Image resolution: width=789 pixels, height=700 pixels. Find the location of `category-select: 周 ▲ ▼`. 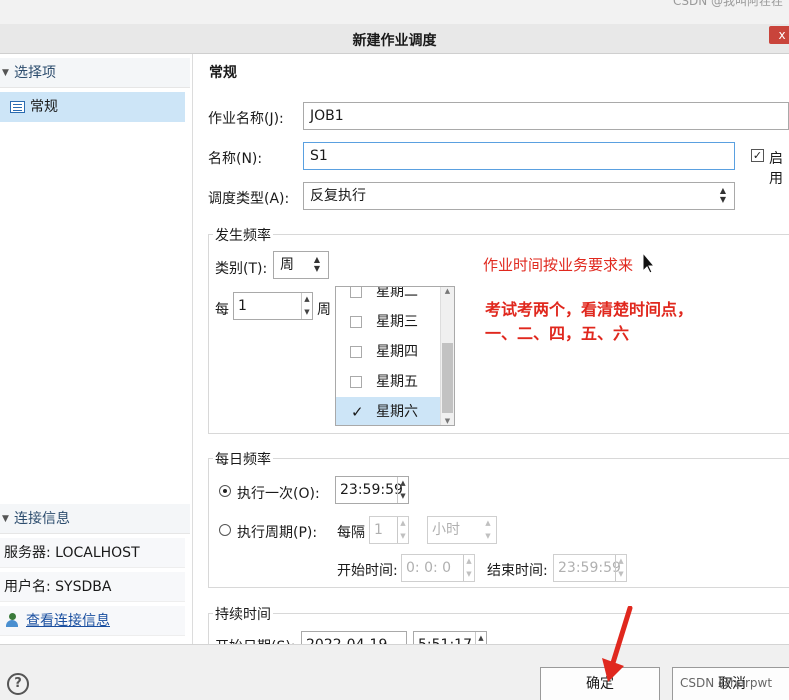

category-select: 周 ▲ ▼ is located at coordinates (301, 265).